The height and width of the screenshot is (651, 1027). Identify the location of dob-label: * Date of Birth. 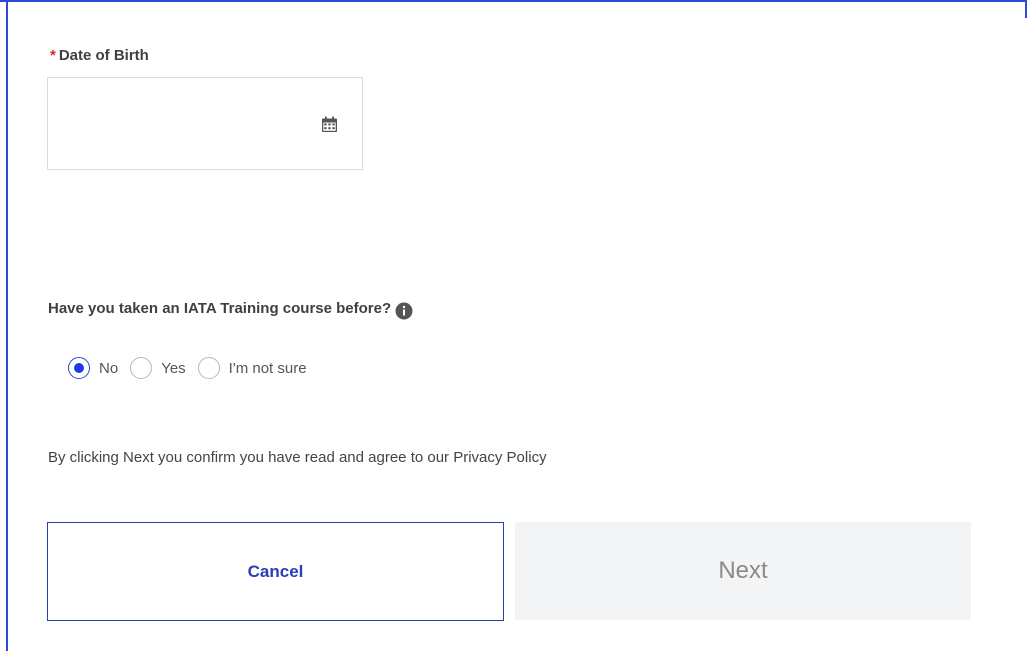
(99, 55).